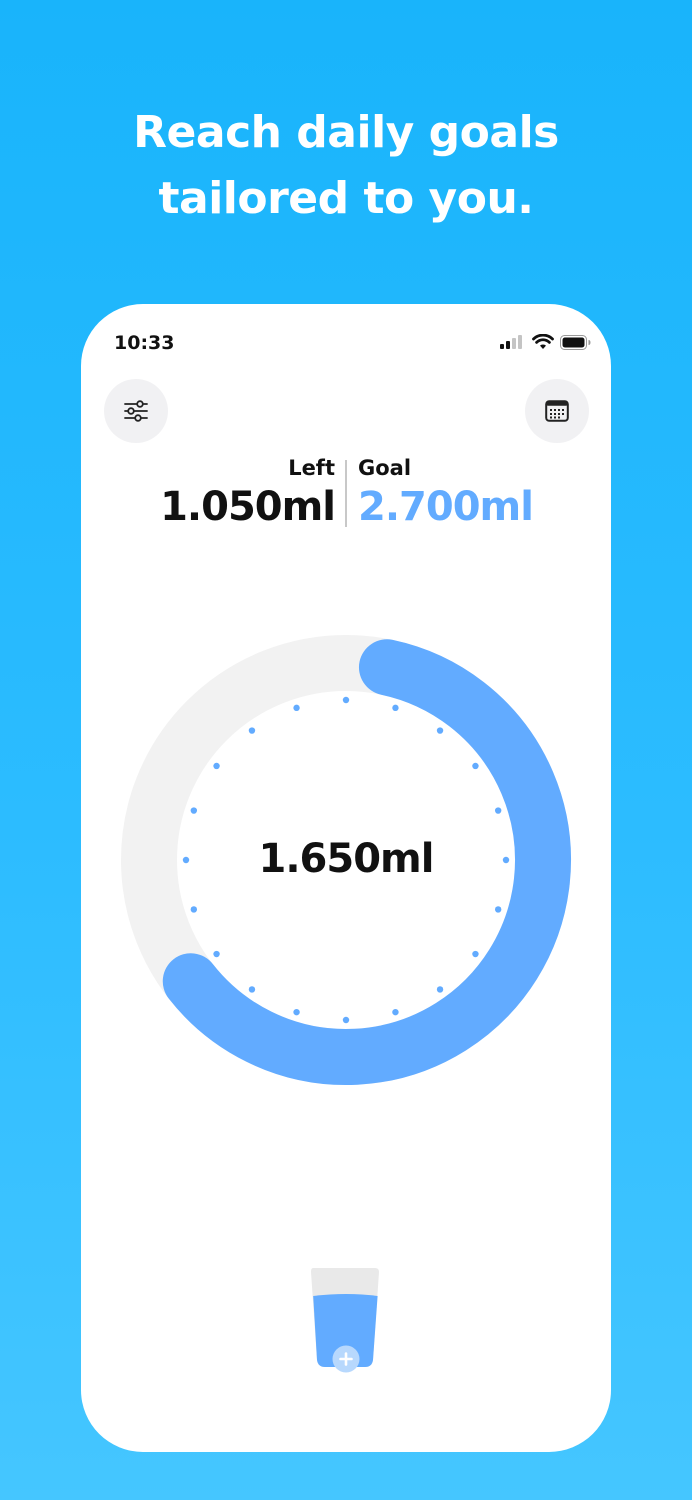 Image resolution: width=692 pixels, height=1500 pixels. I want to click on current-intake: 1.650ml, so click(346, 859).